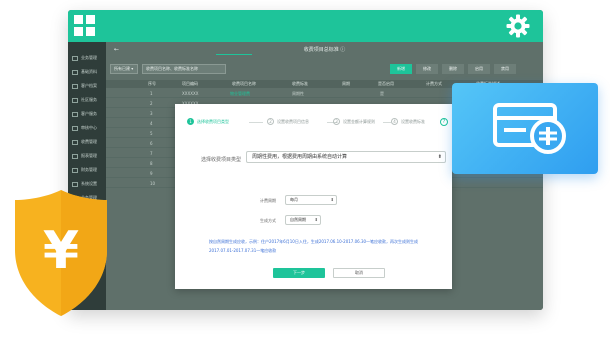  I want to click on column-header: 项目编码, so click(190, 83).